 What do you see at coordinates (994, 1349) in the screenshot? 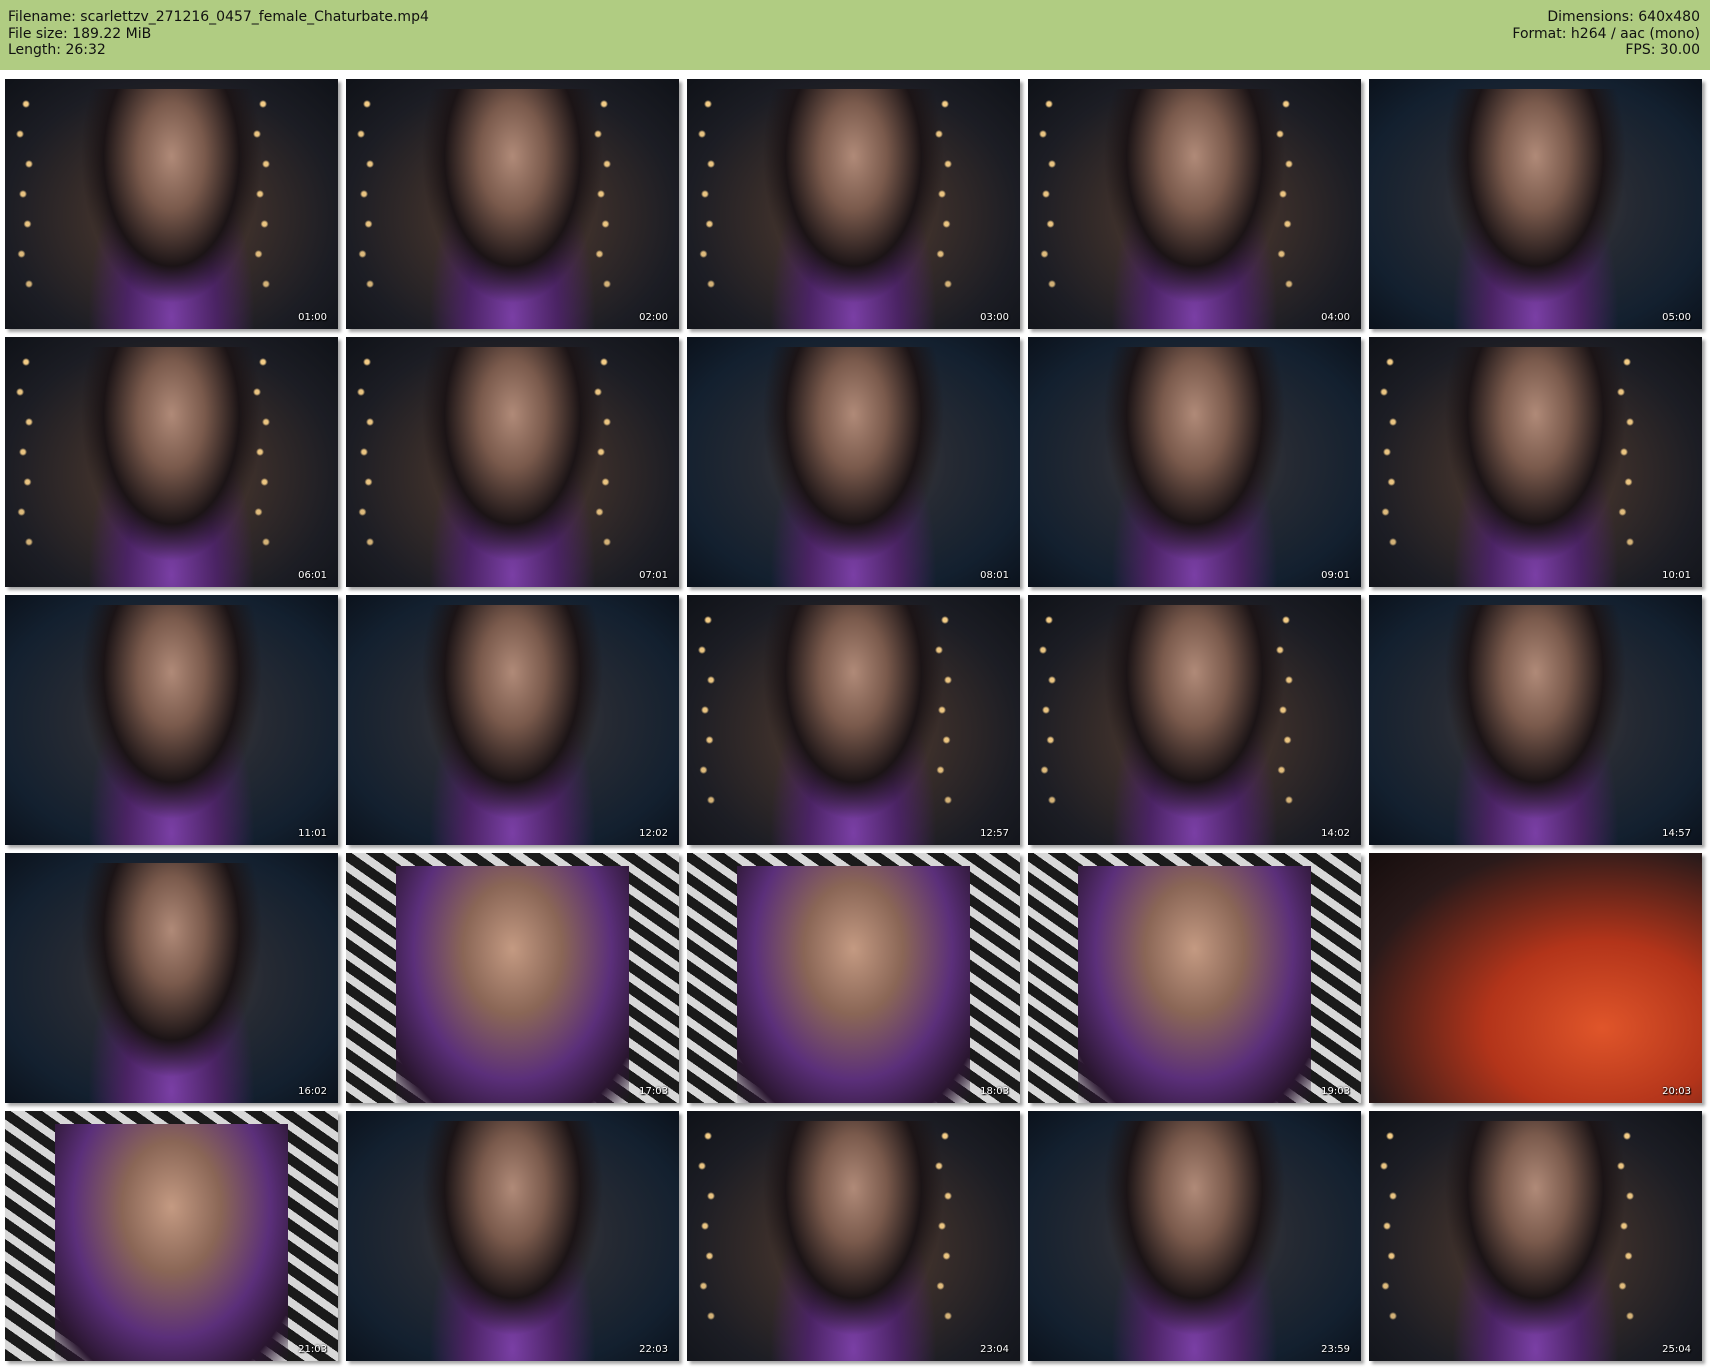
I see `thumbnail-timestamp: 23:04` at bounding box center [994, 1349].